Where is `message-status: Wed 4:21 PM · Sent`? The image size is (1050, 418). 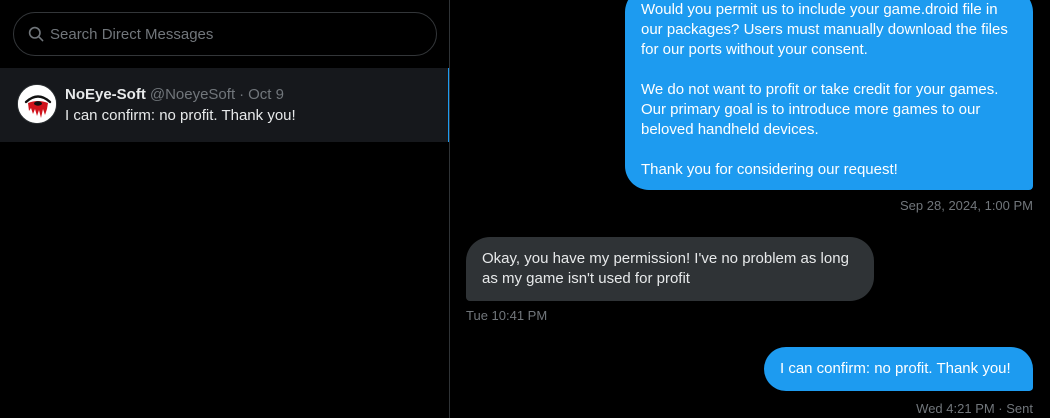 message-status: Wed 4:21 PM · Sent is located at coordinates (974, 408).